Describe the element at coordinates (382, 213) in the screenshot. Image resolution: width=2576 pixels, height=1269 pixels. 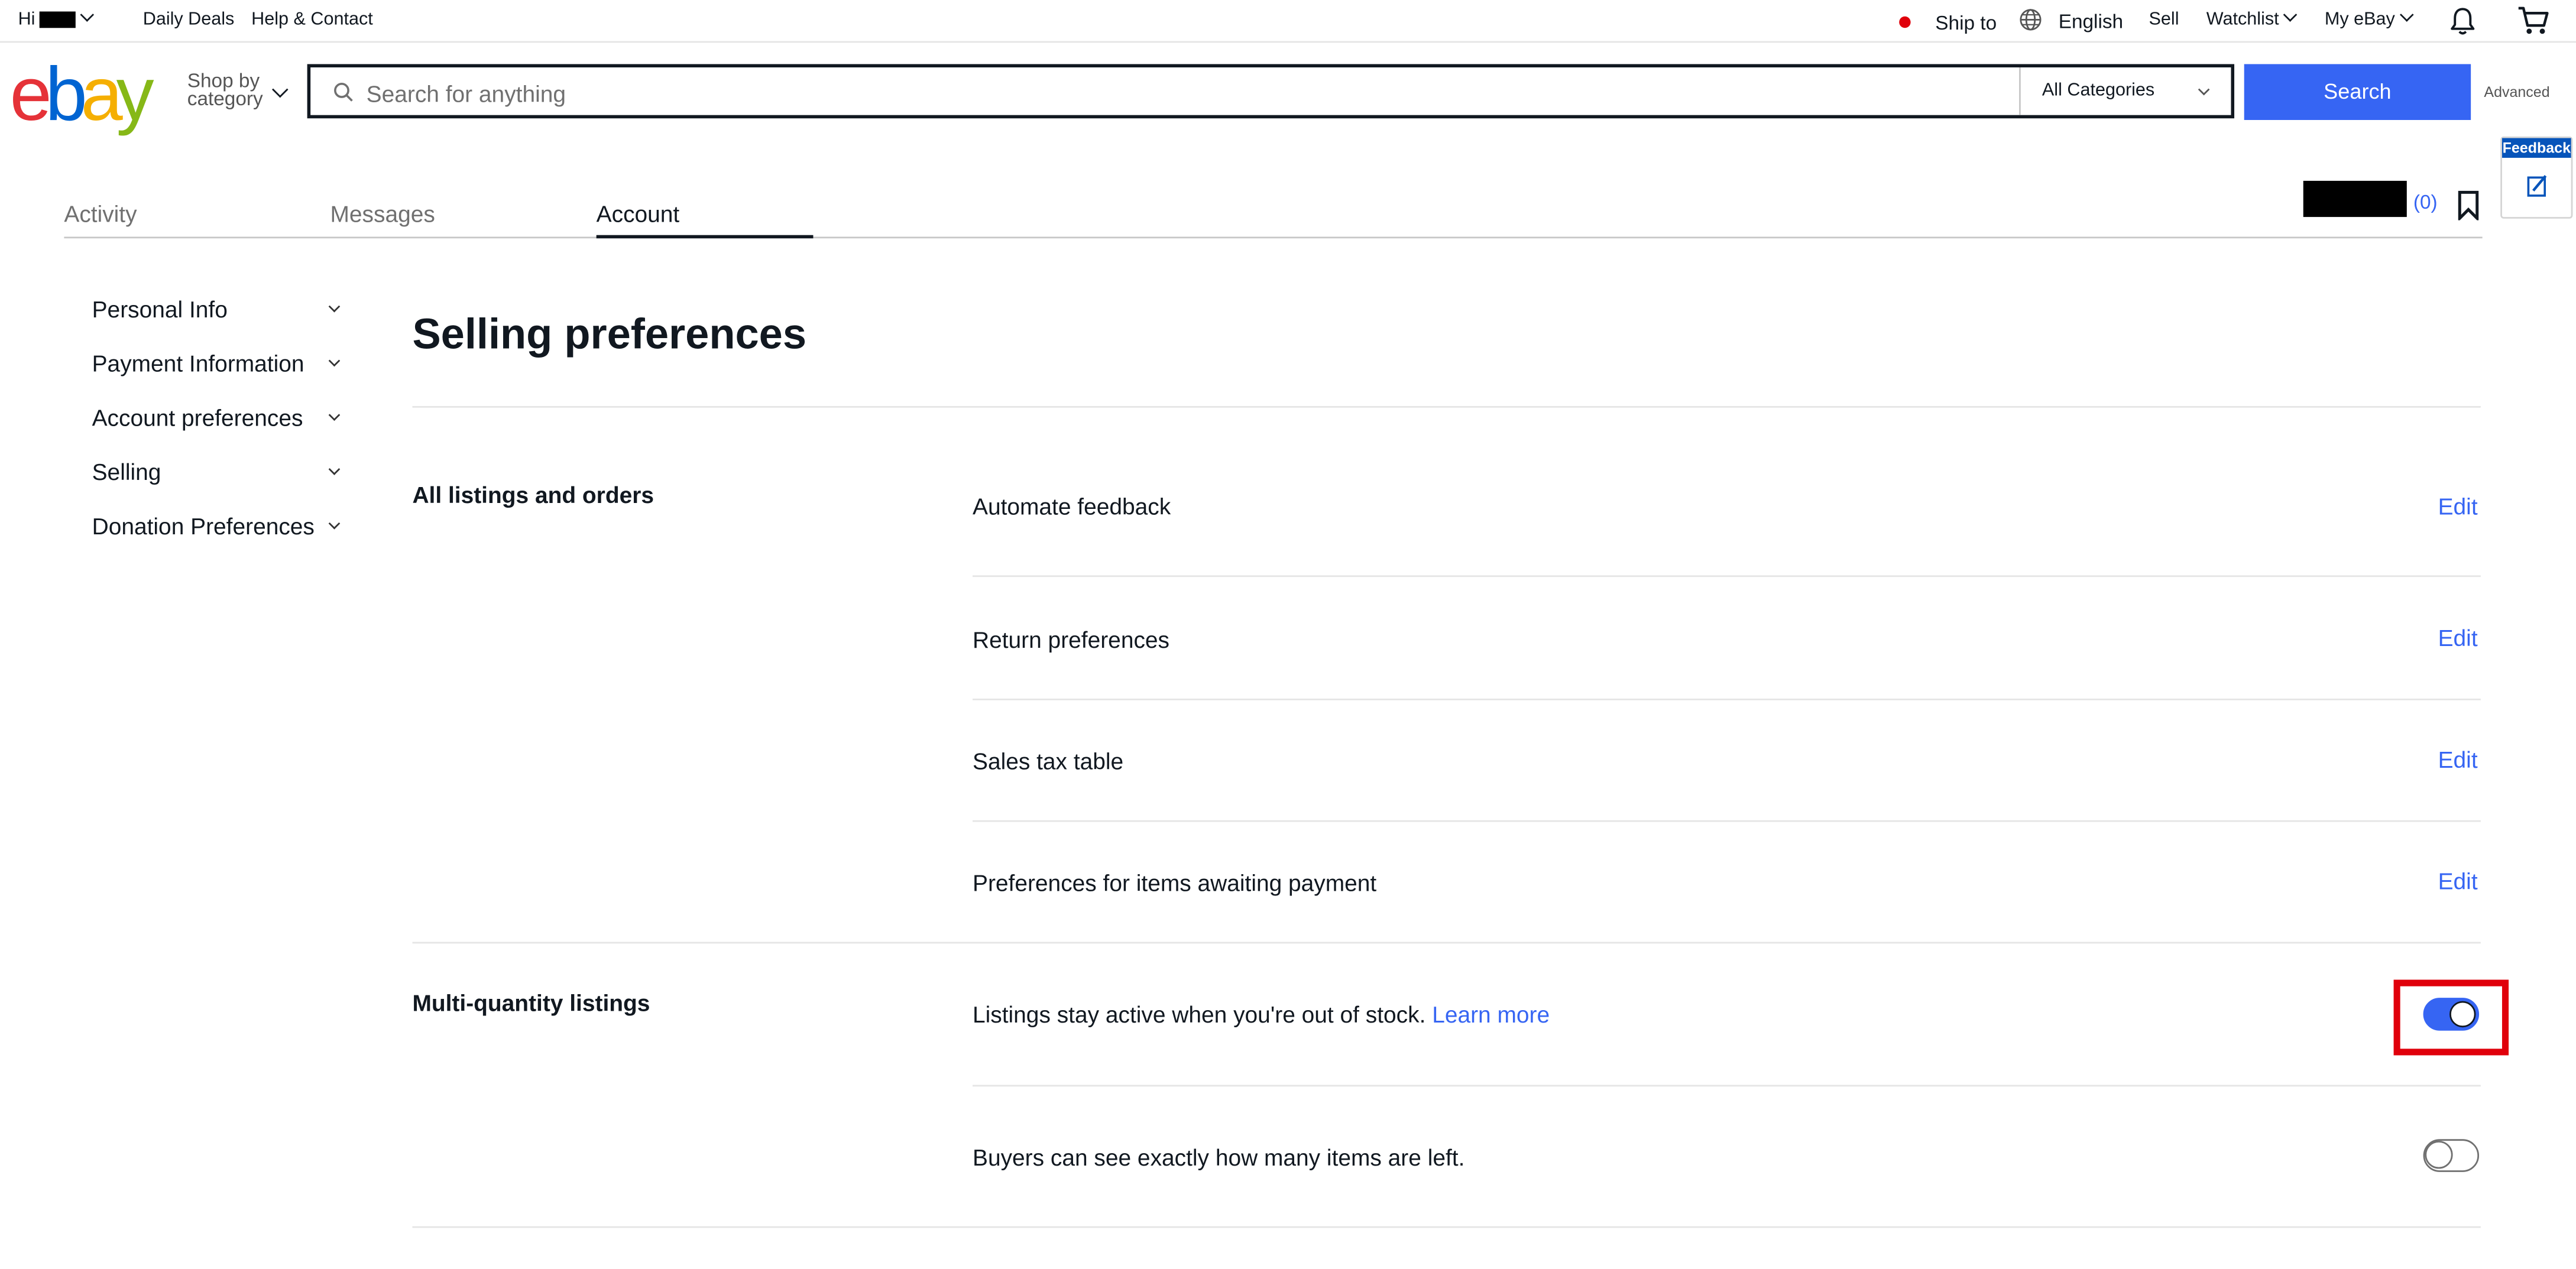
I see `tab-messages: Messages` at that location.